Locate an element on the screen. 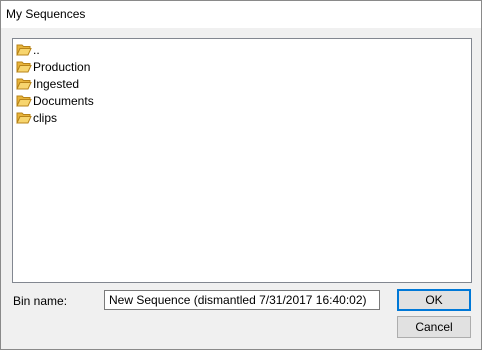 The width and height of the screenshot is (482, 350). cancel-button: Cancel is located at coordinates (434, 327).